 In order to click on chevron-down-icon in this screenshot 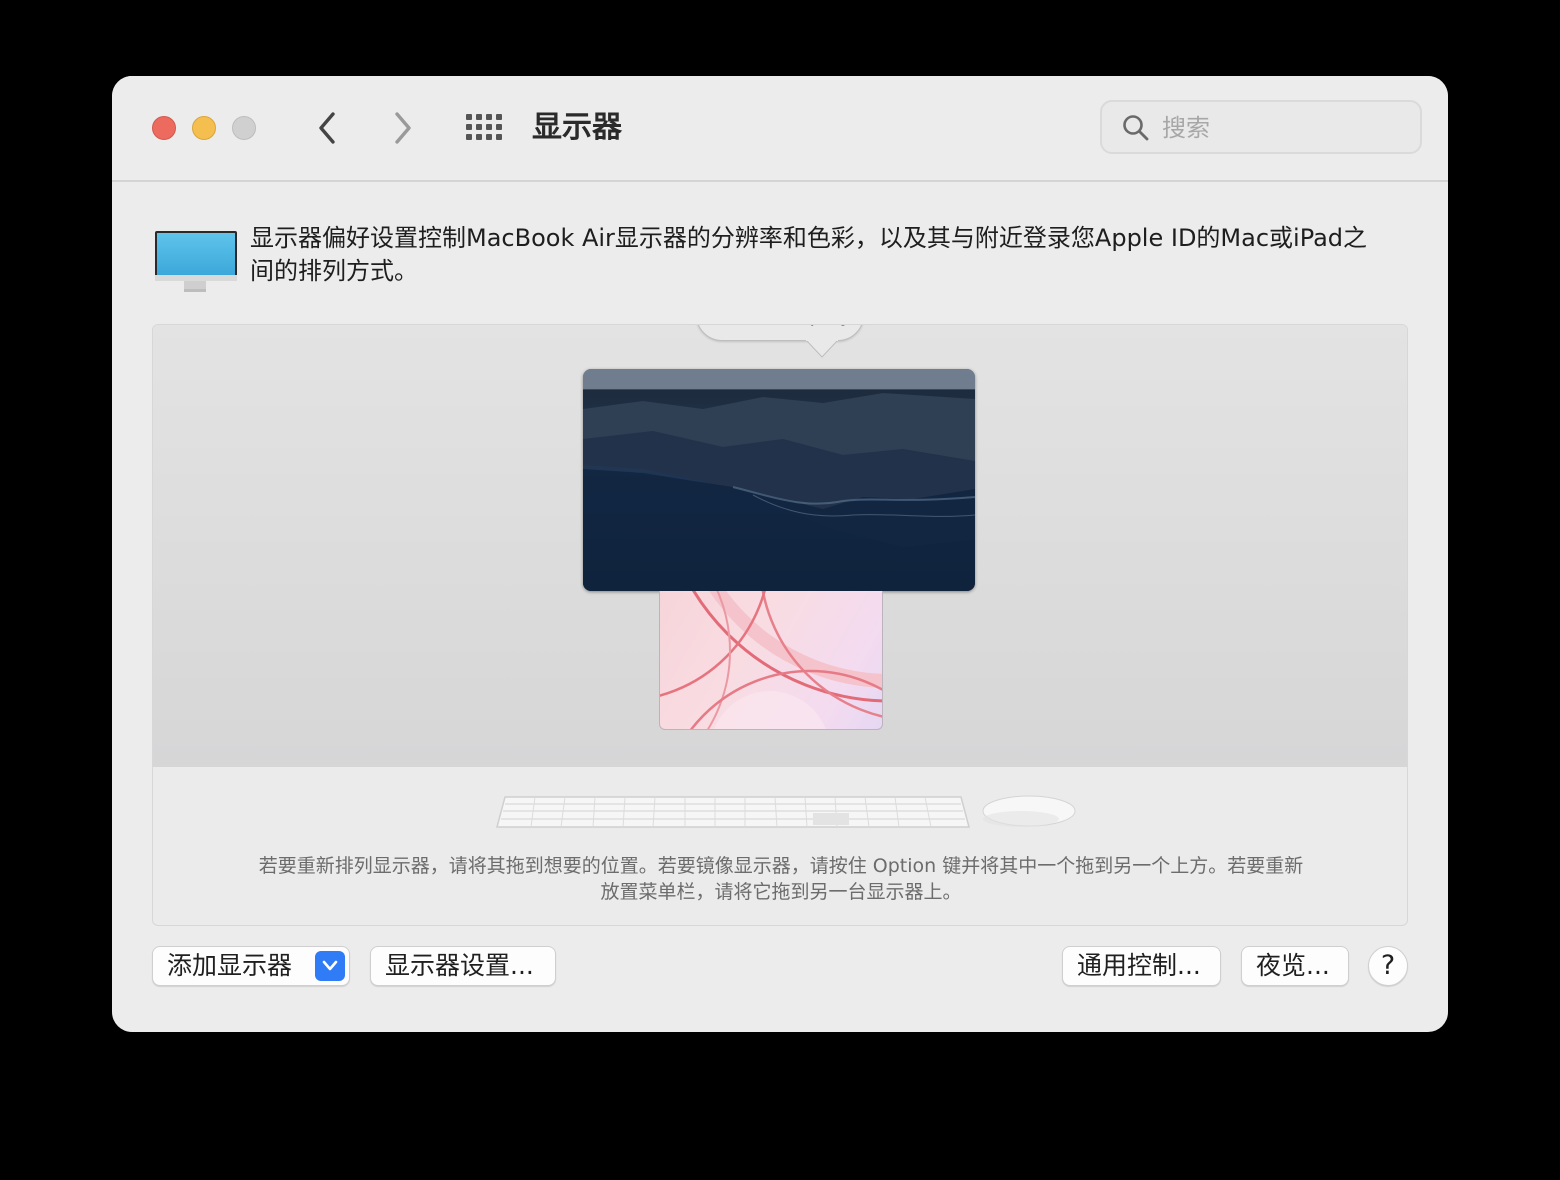, I will do `click(330, 965)`.